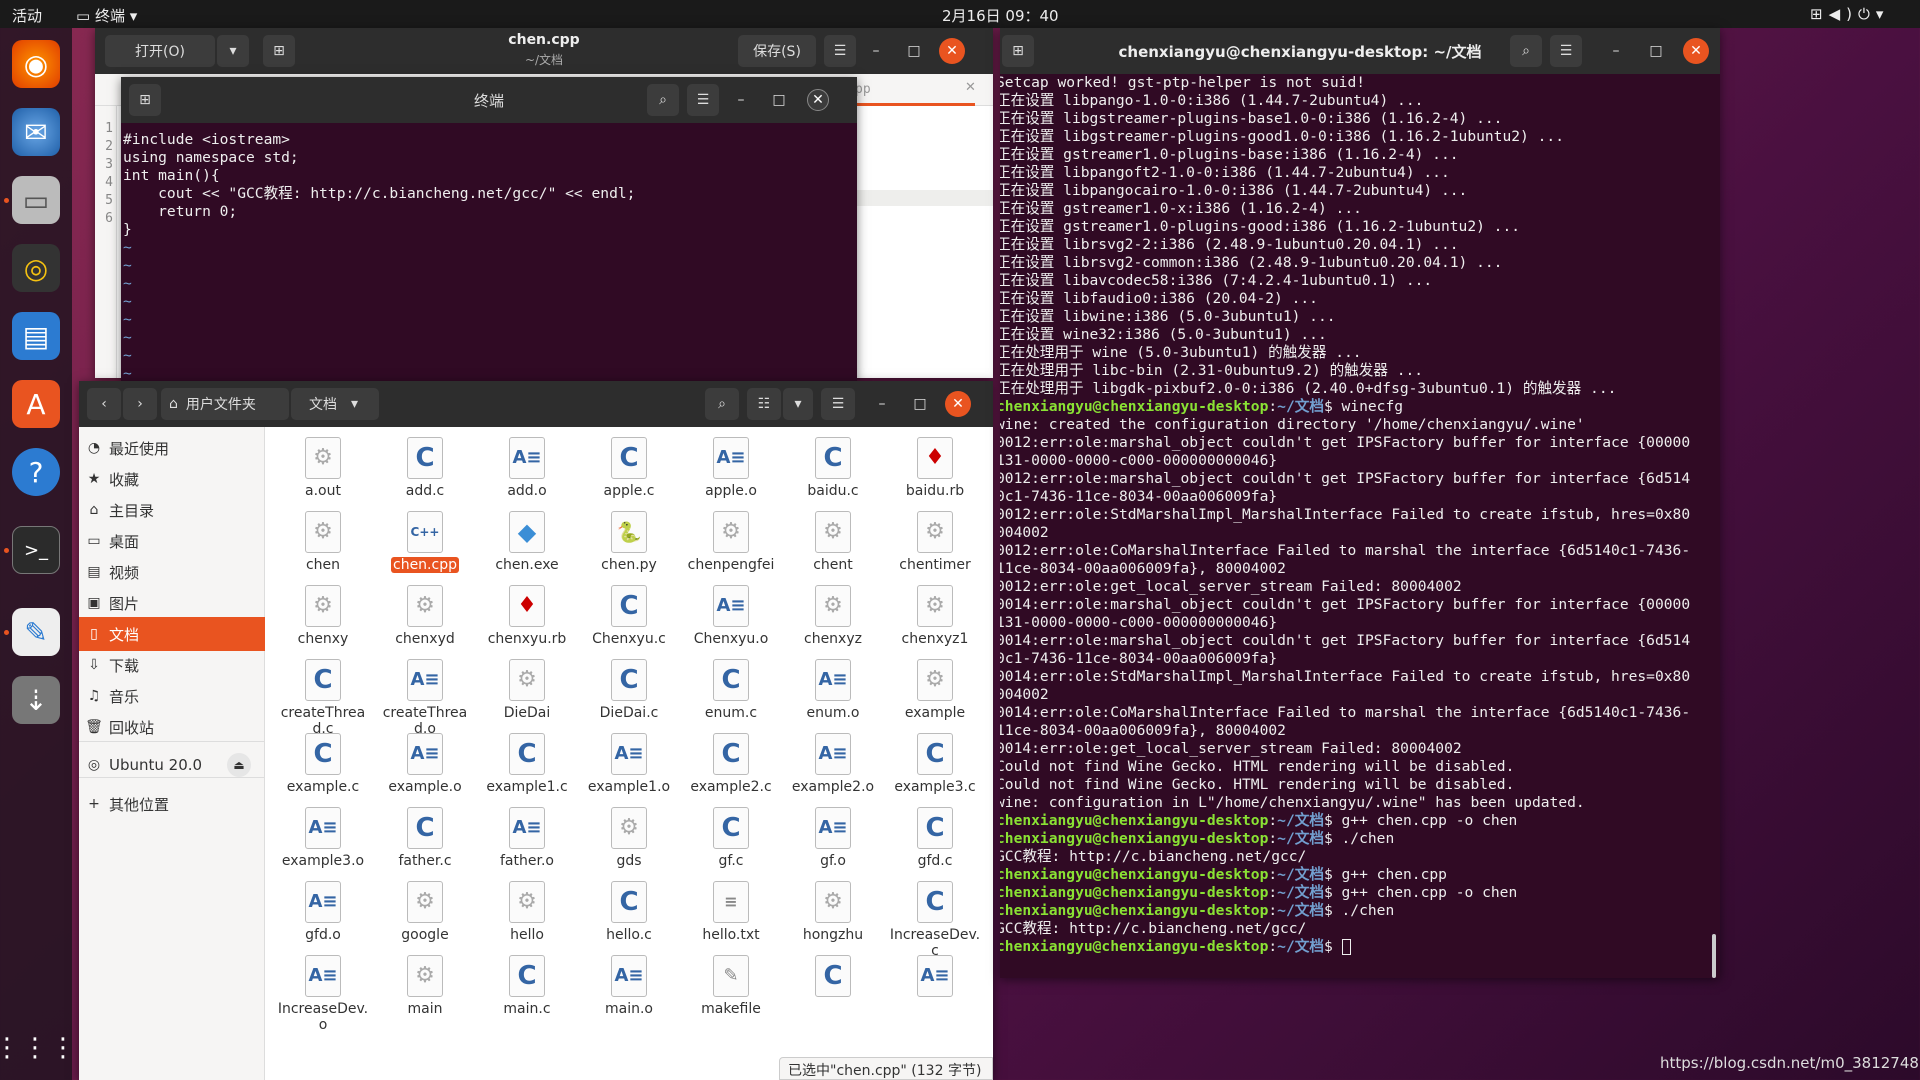 This screenshot has width=1920, height=1080. What do you see at coordinates (323, 912) in the screenshot?
I see `file-item: A≡ gfd.o` at bounding box center [323, 912].